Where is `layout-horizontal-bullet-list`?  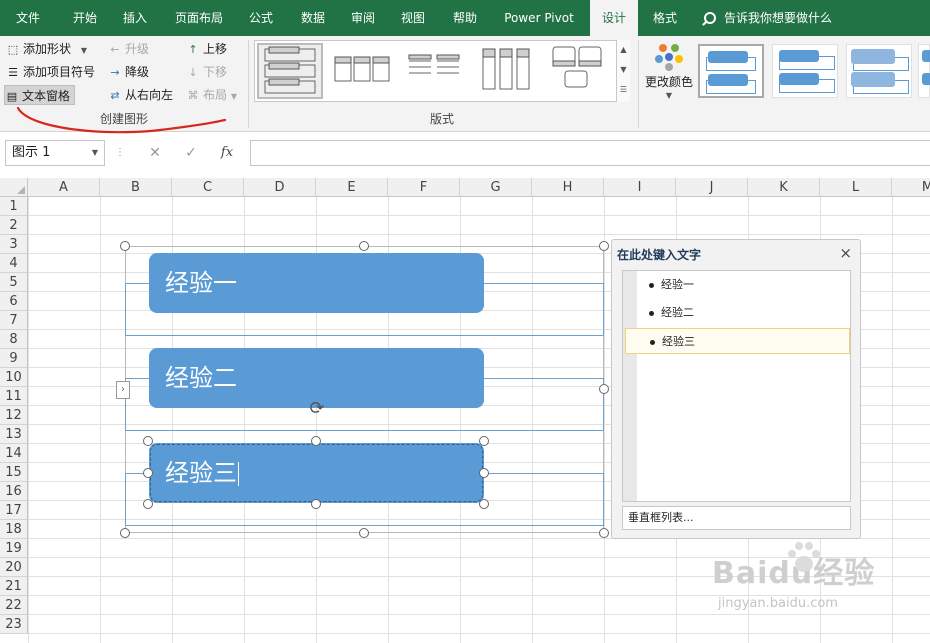 layout-horizontal-bullet-list is located at coordinates (364, 71).